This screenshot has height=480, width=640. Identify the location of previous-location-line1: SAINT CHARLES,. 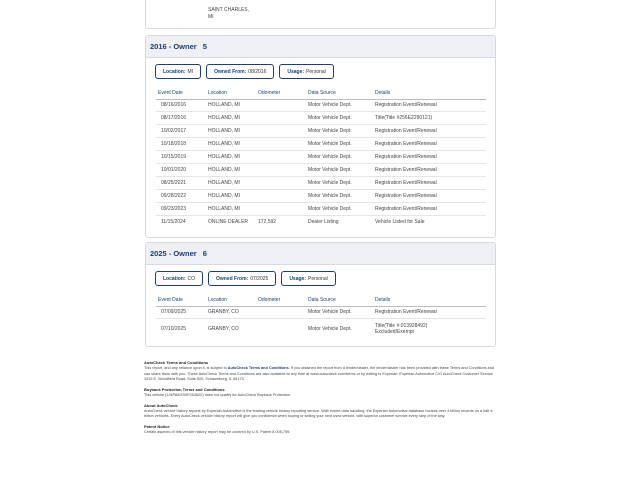
(229, 10).